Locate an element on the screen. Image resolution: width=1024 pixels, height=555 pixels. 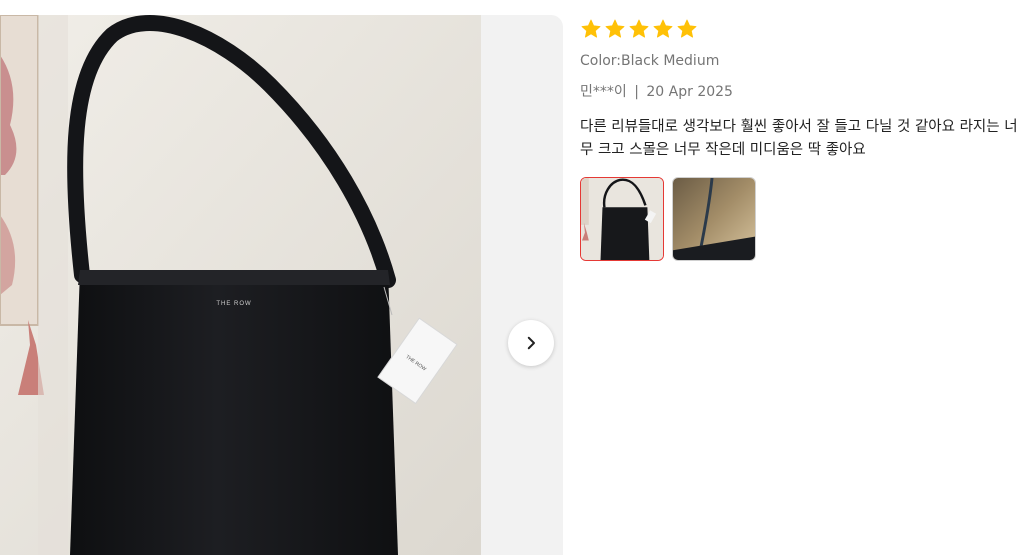
chevron-right-icon is located at coordinates (531, 343).